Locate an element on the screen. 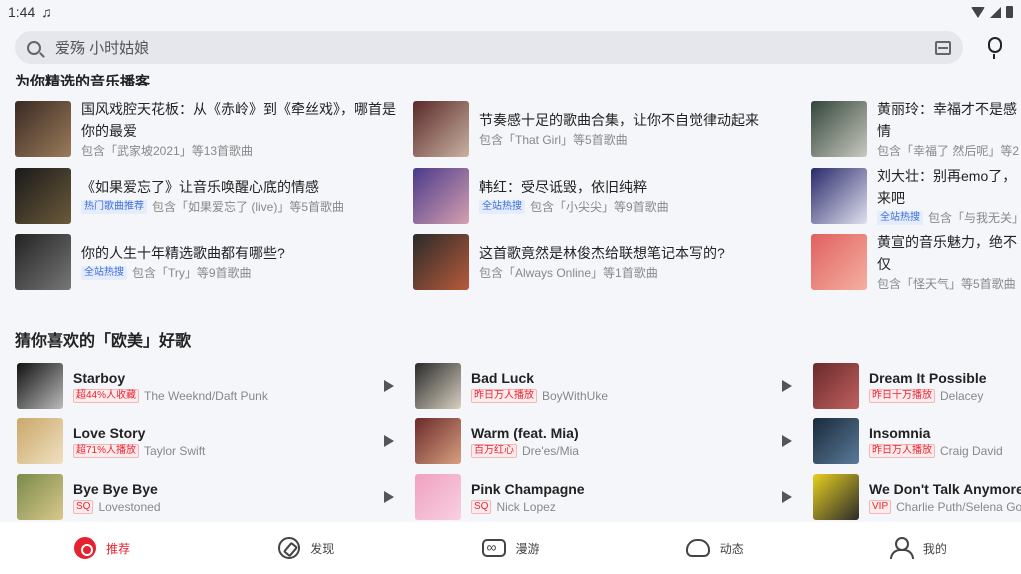 This screenshot has width=1021, height=574. nav-label: 发现 is located at coordinates (322, 548).